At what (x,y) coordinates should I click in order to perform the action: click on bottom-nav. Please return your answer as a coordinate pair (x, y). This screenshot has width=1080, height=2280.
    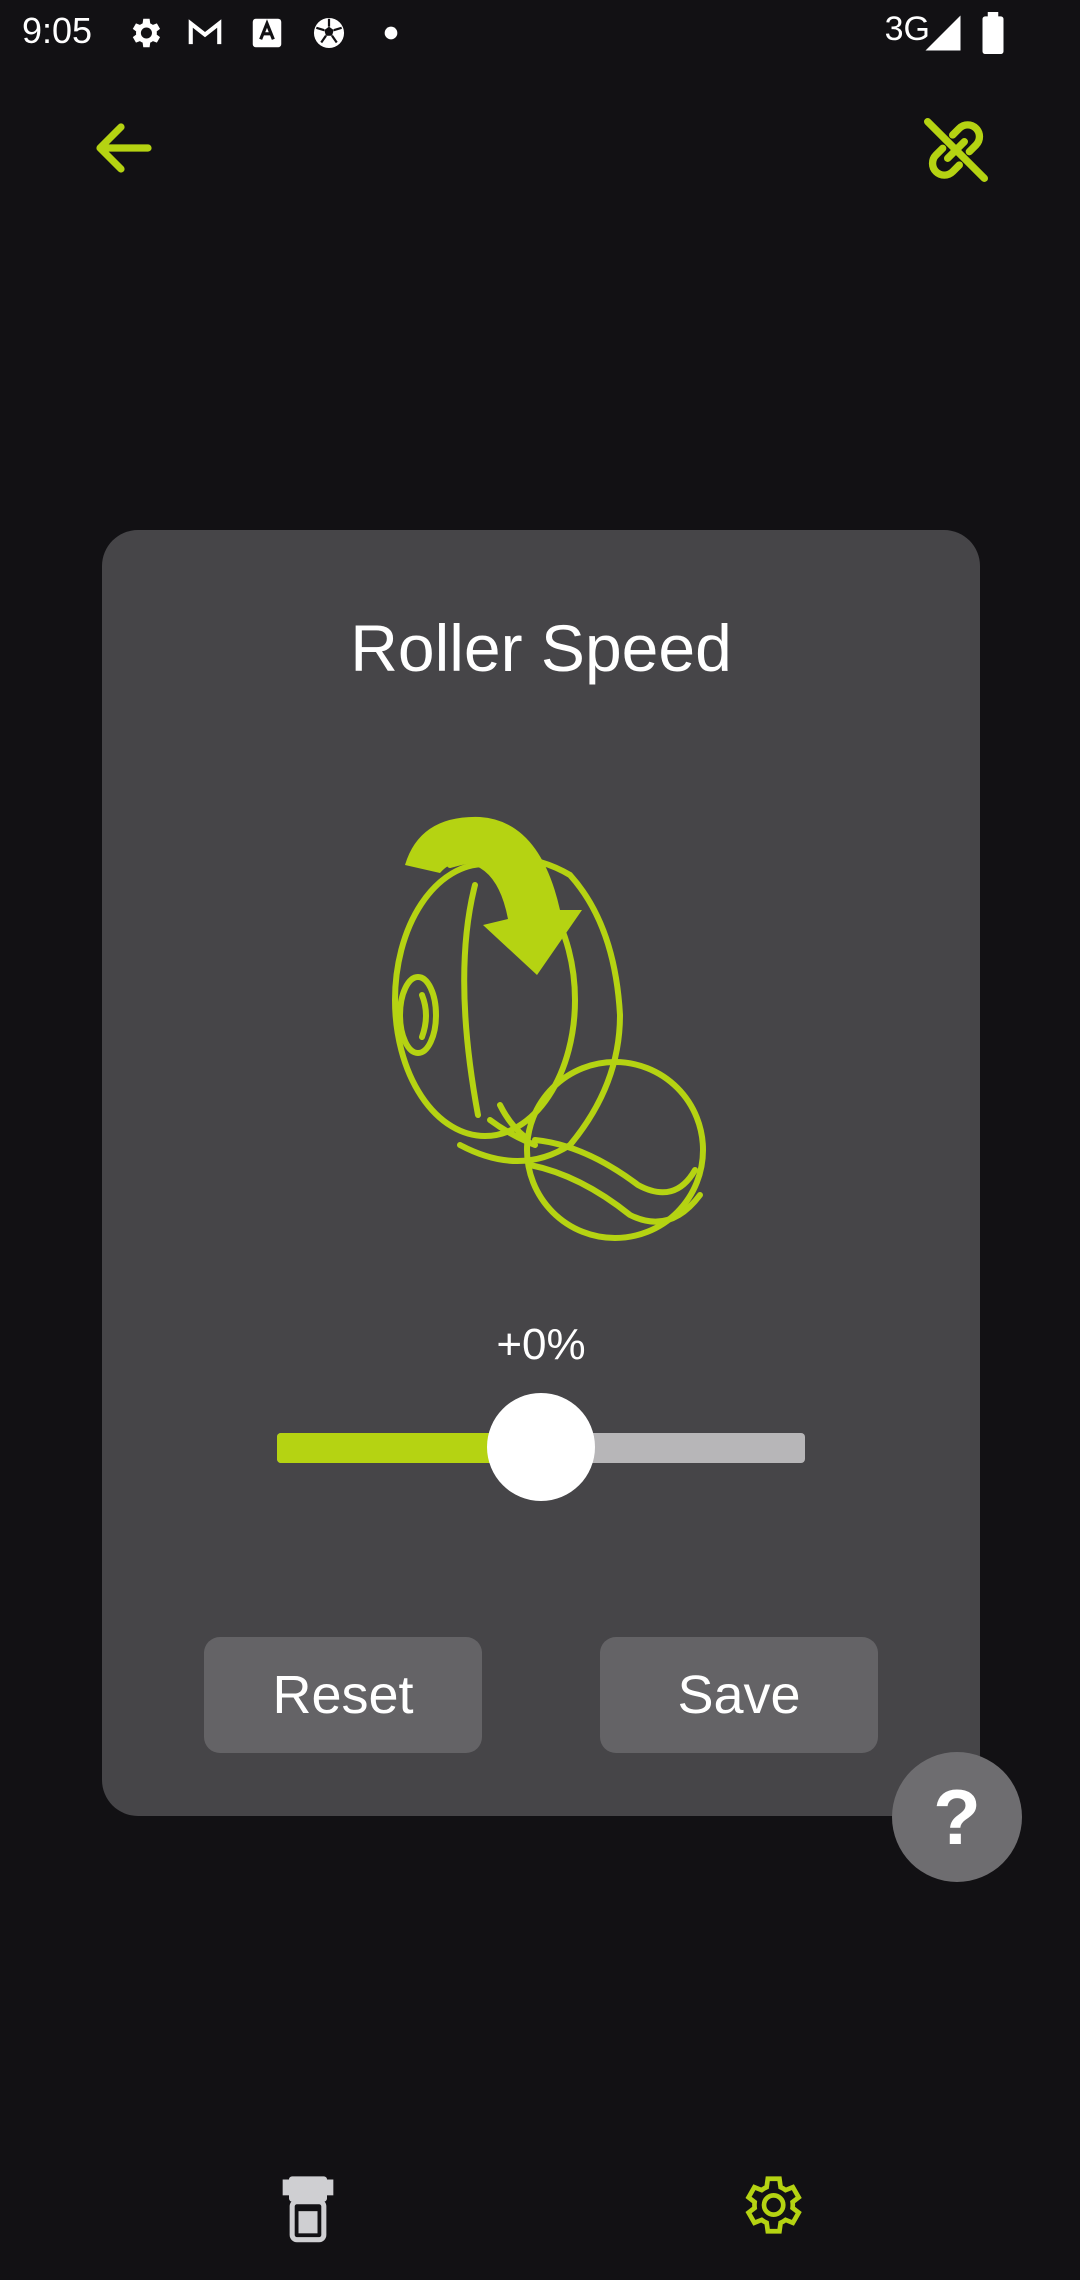
    Looking at the image, I should click on (540, 2215).